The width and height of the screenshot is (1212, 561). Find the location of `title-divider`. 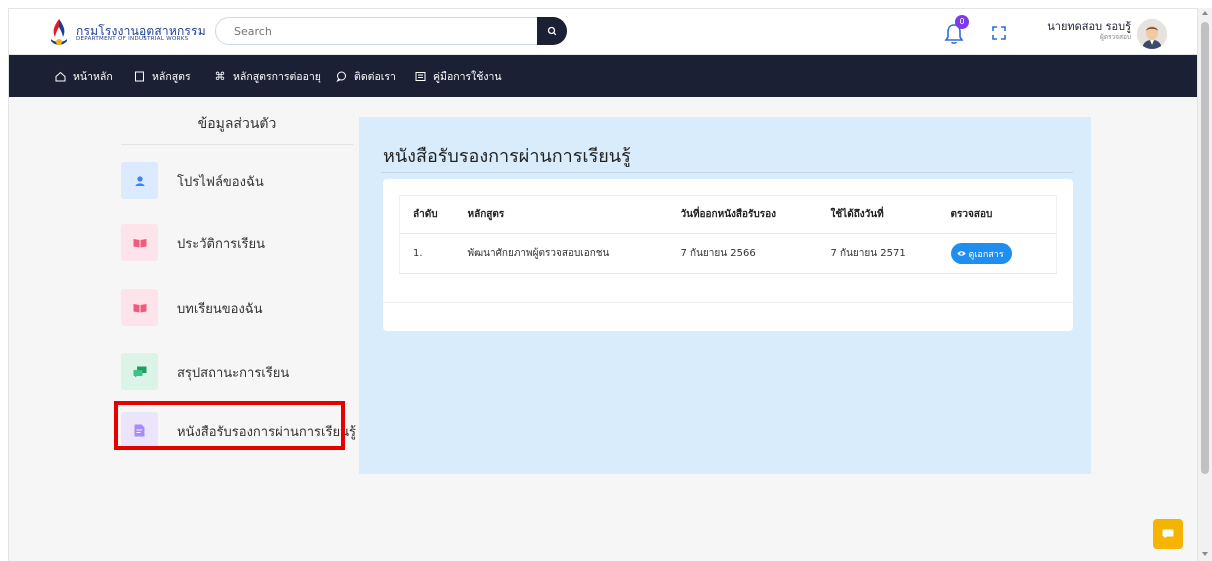

title-divider is located at coordinates (727, 172).